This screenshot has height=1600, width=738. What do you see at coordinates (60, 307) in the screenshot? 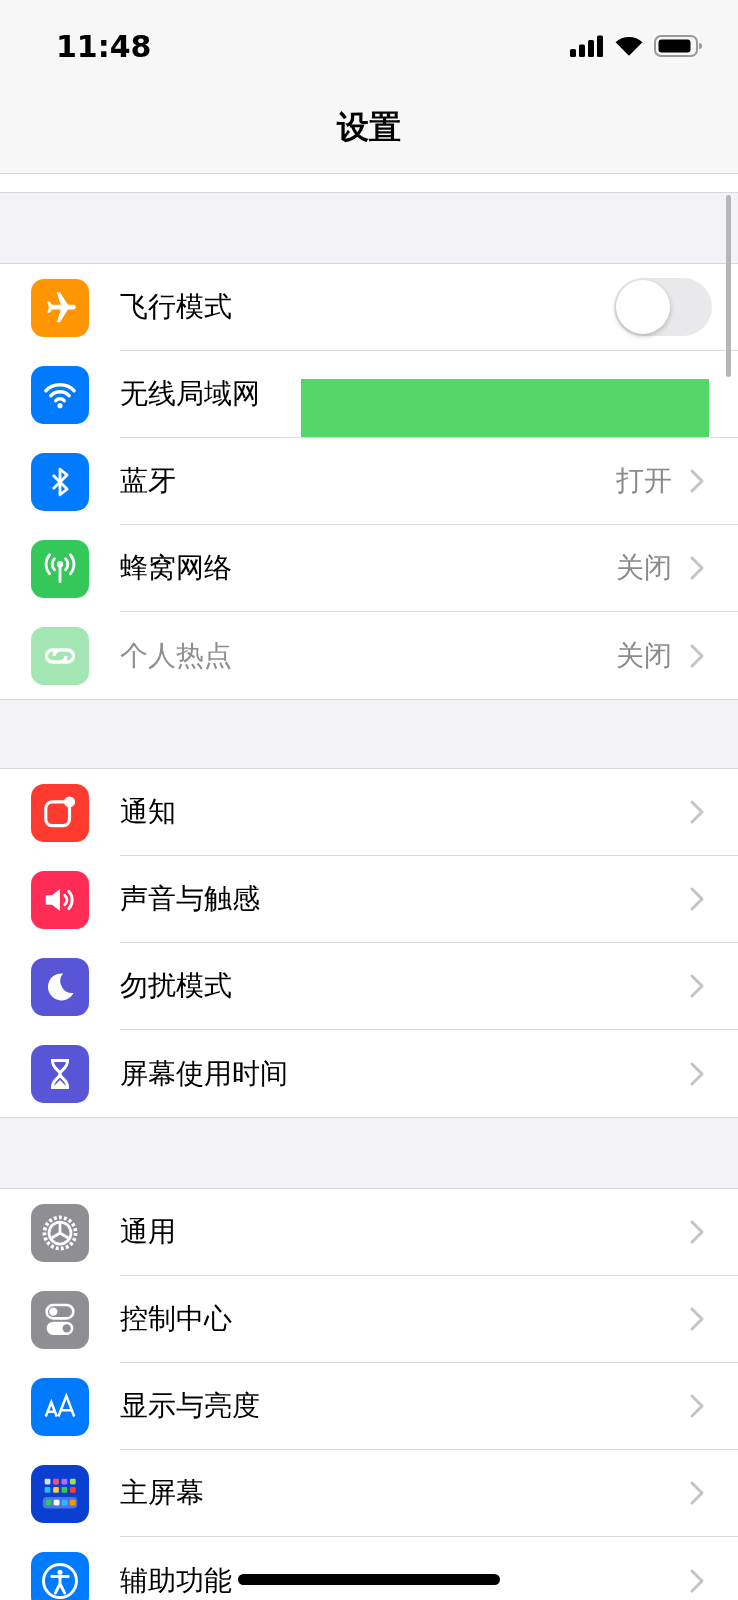
I see `airplane-icon` at bounding box center [60, 307].